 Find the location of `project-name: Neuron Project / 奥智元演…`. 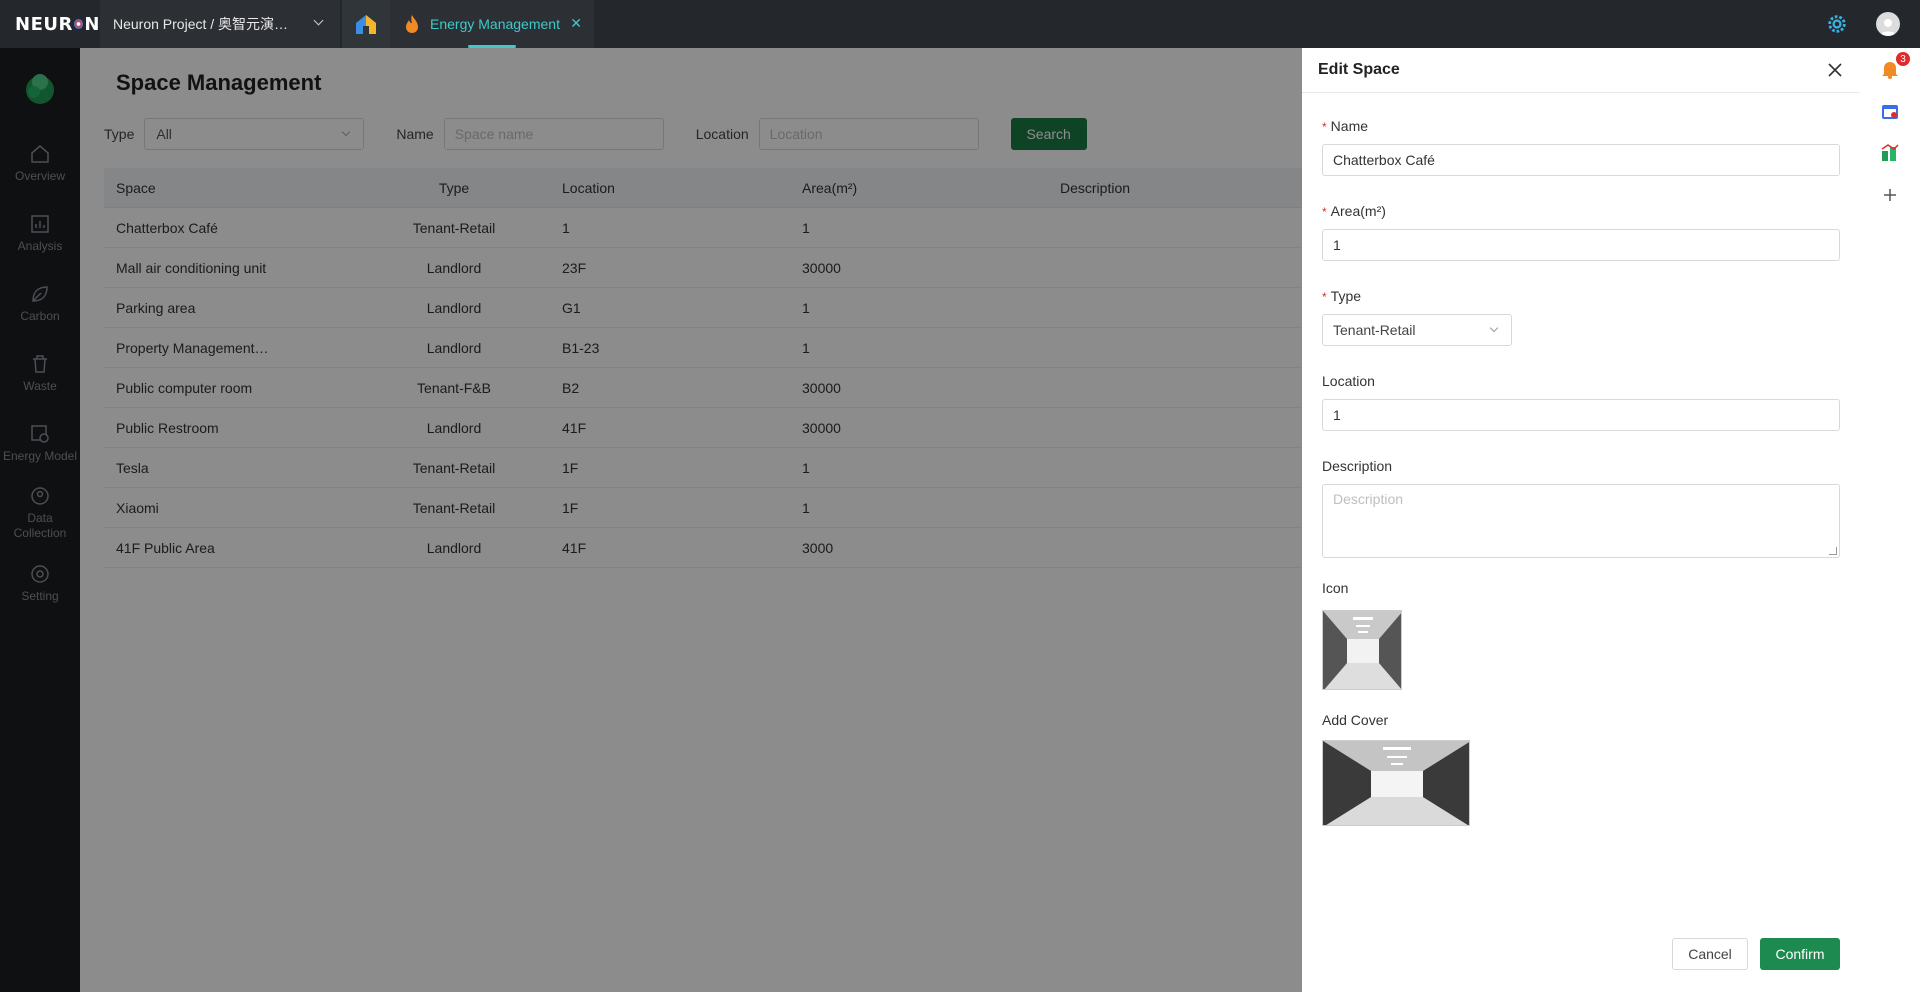

project-name: Neuron Project / 奥智元演… is located at coordinates (201, 24).